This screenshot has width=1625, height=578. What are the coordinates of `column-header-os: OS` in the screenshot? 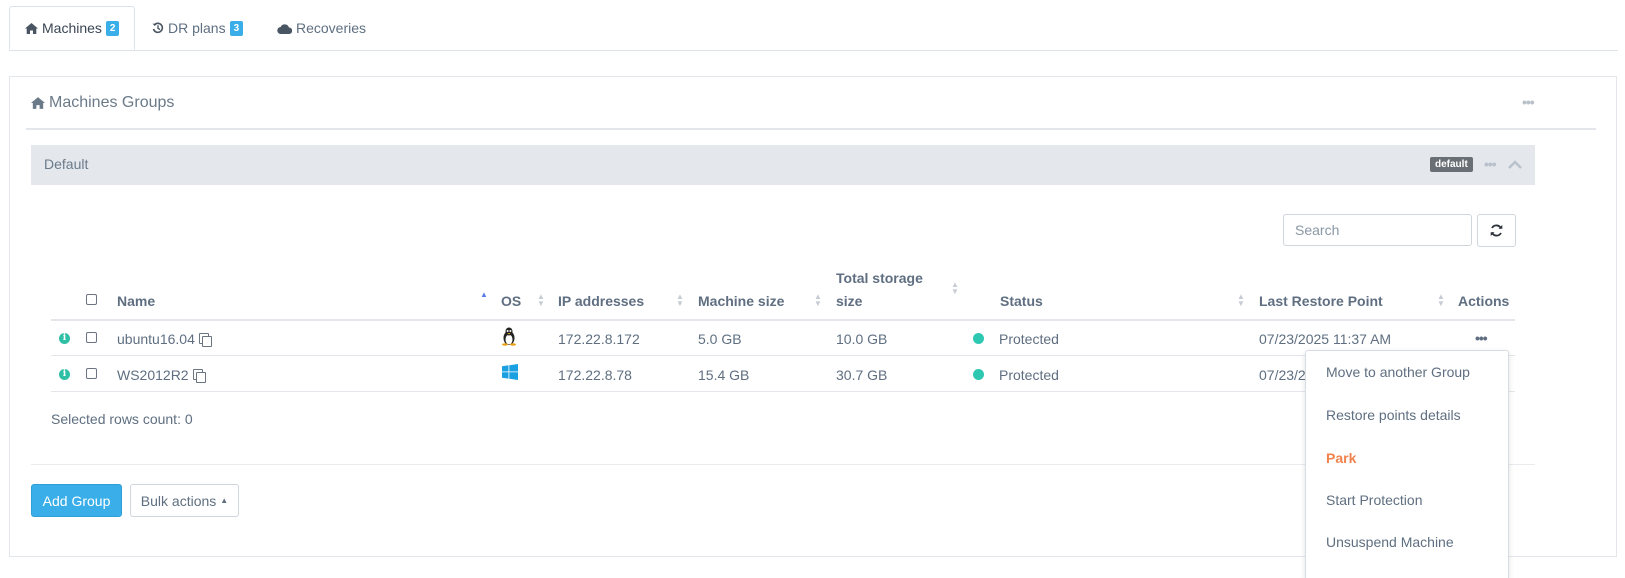 It's located at (511, 301).